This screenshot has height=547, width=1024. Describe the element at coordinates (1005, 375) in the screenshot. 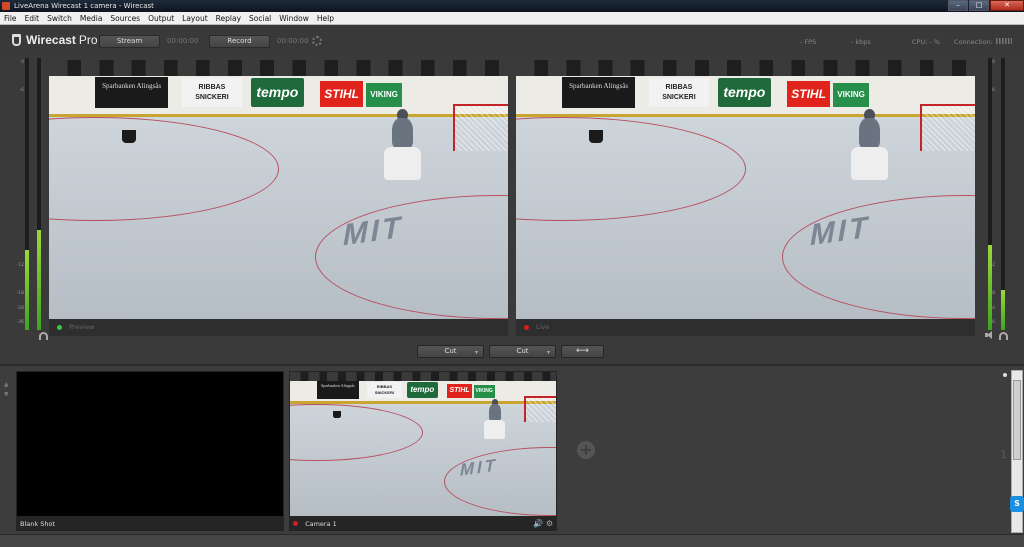

I see `layer-indicator-icon` at that location.